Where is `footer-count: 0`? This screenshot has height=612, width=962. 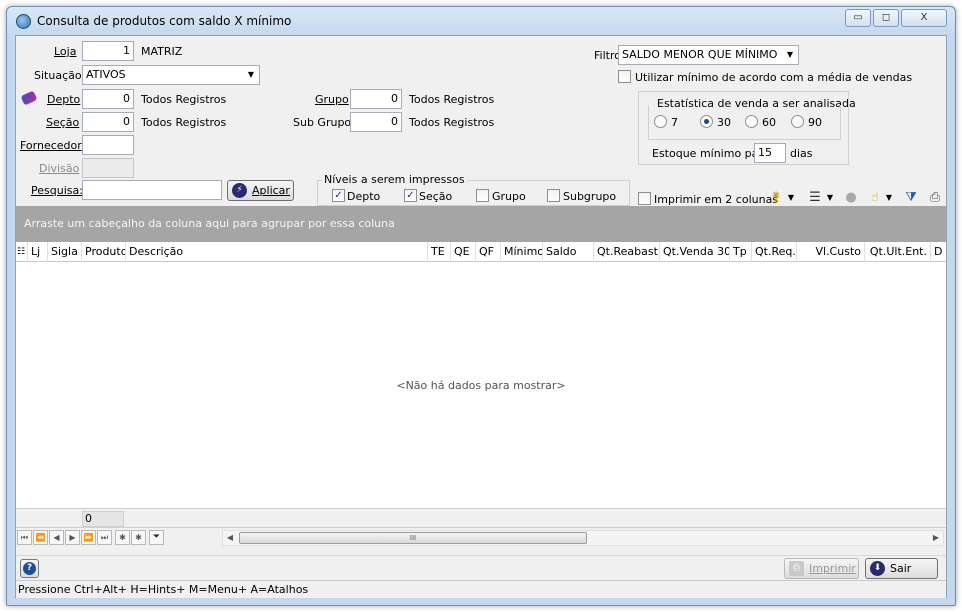 footer-count: 0 is located at coordinates (103, 519).